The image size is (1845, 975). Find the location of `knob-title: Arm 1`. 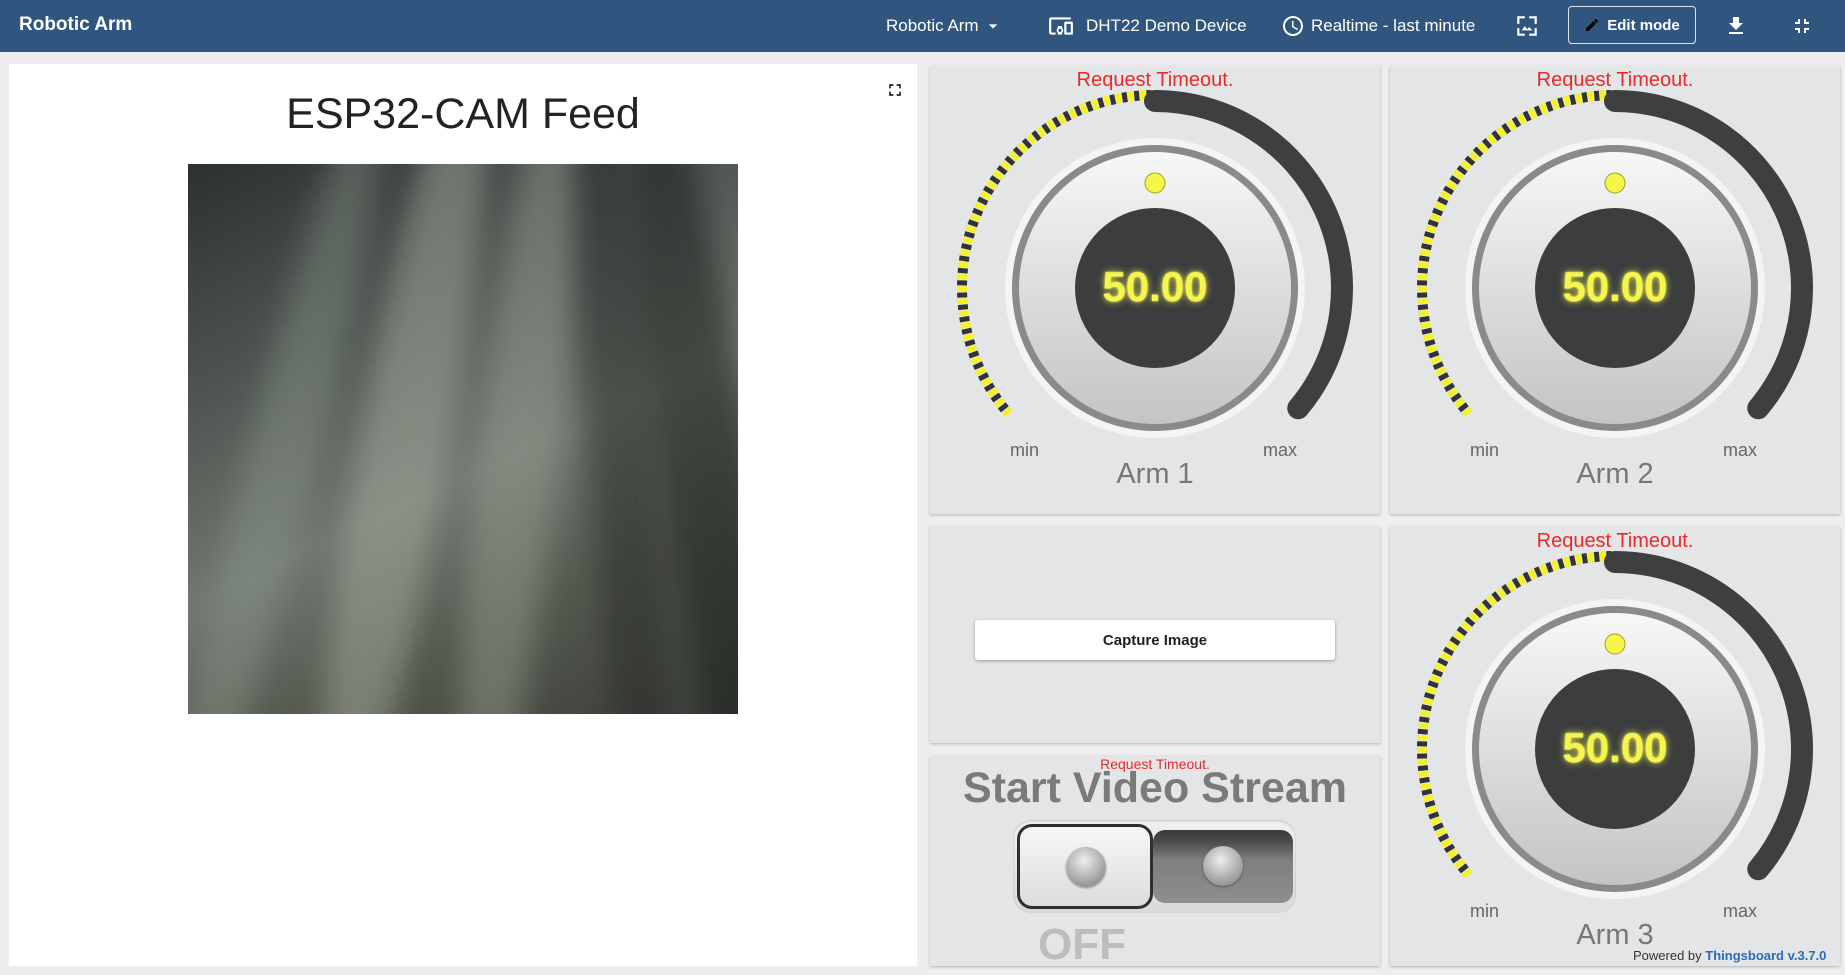

knob-title: Arm 1 is located at coordinates (1155, 474).